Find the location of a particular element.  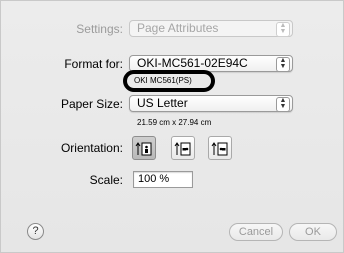

help-button: ? is located at coordinates (35, 231).